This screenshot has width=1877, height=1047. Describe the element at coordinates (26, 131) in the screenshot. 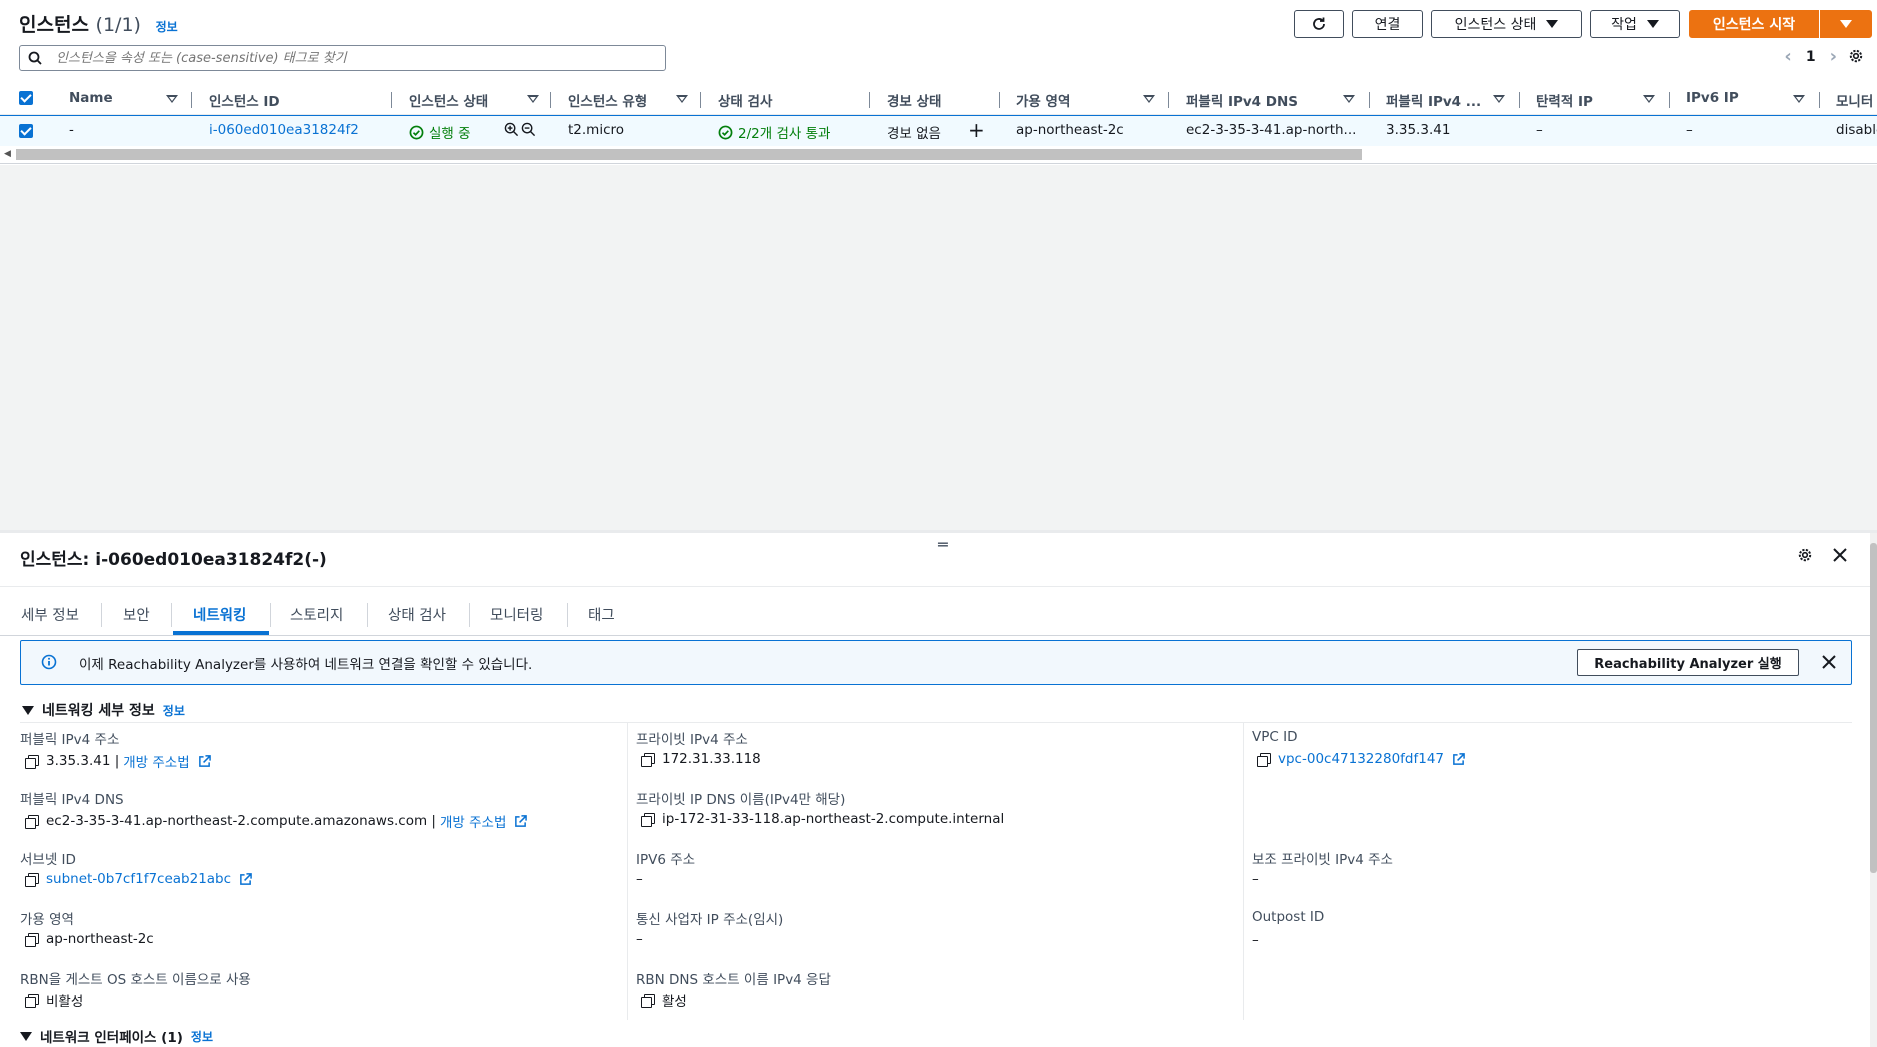

I see `row-checkbox` at that location.